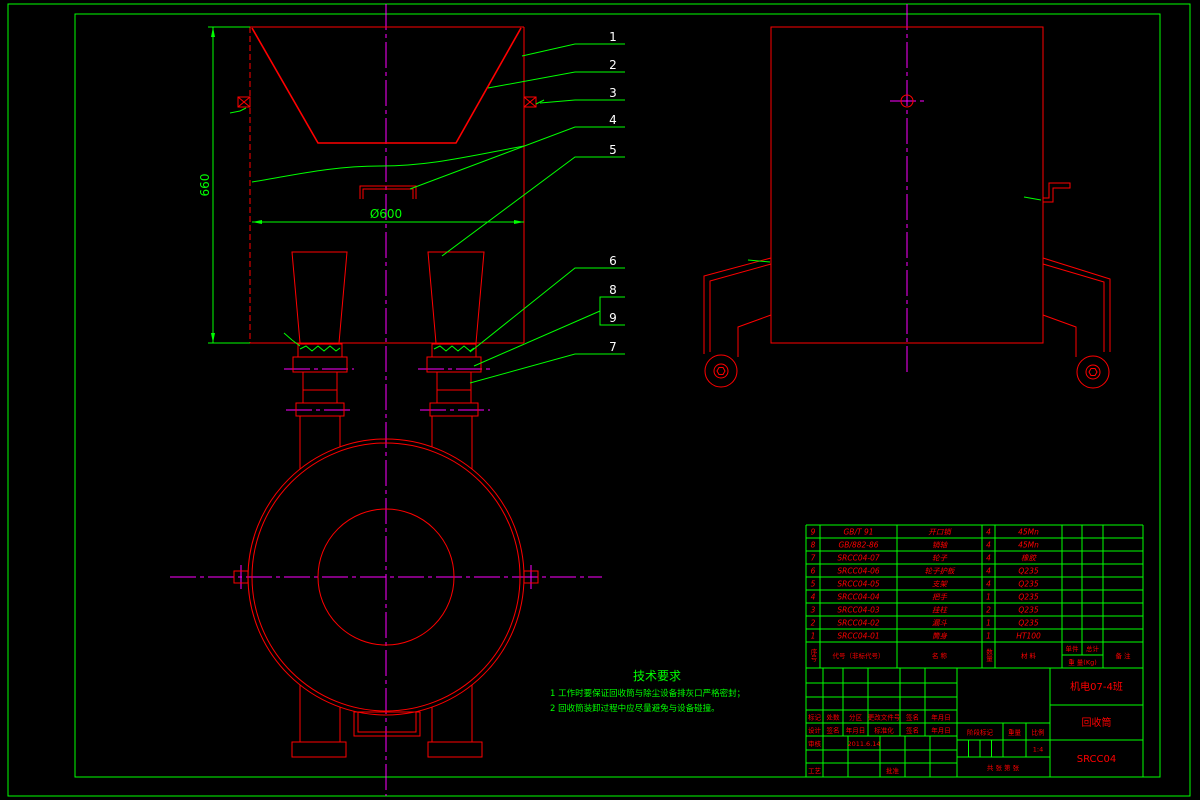 The width and height of the screenshot is (1200, 800). What do you see at coordinates (980, 732) in the screenshot?
I see `stage-mark-label: 阶段标记` at bounding box center [980, 732].